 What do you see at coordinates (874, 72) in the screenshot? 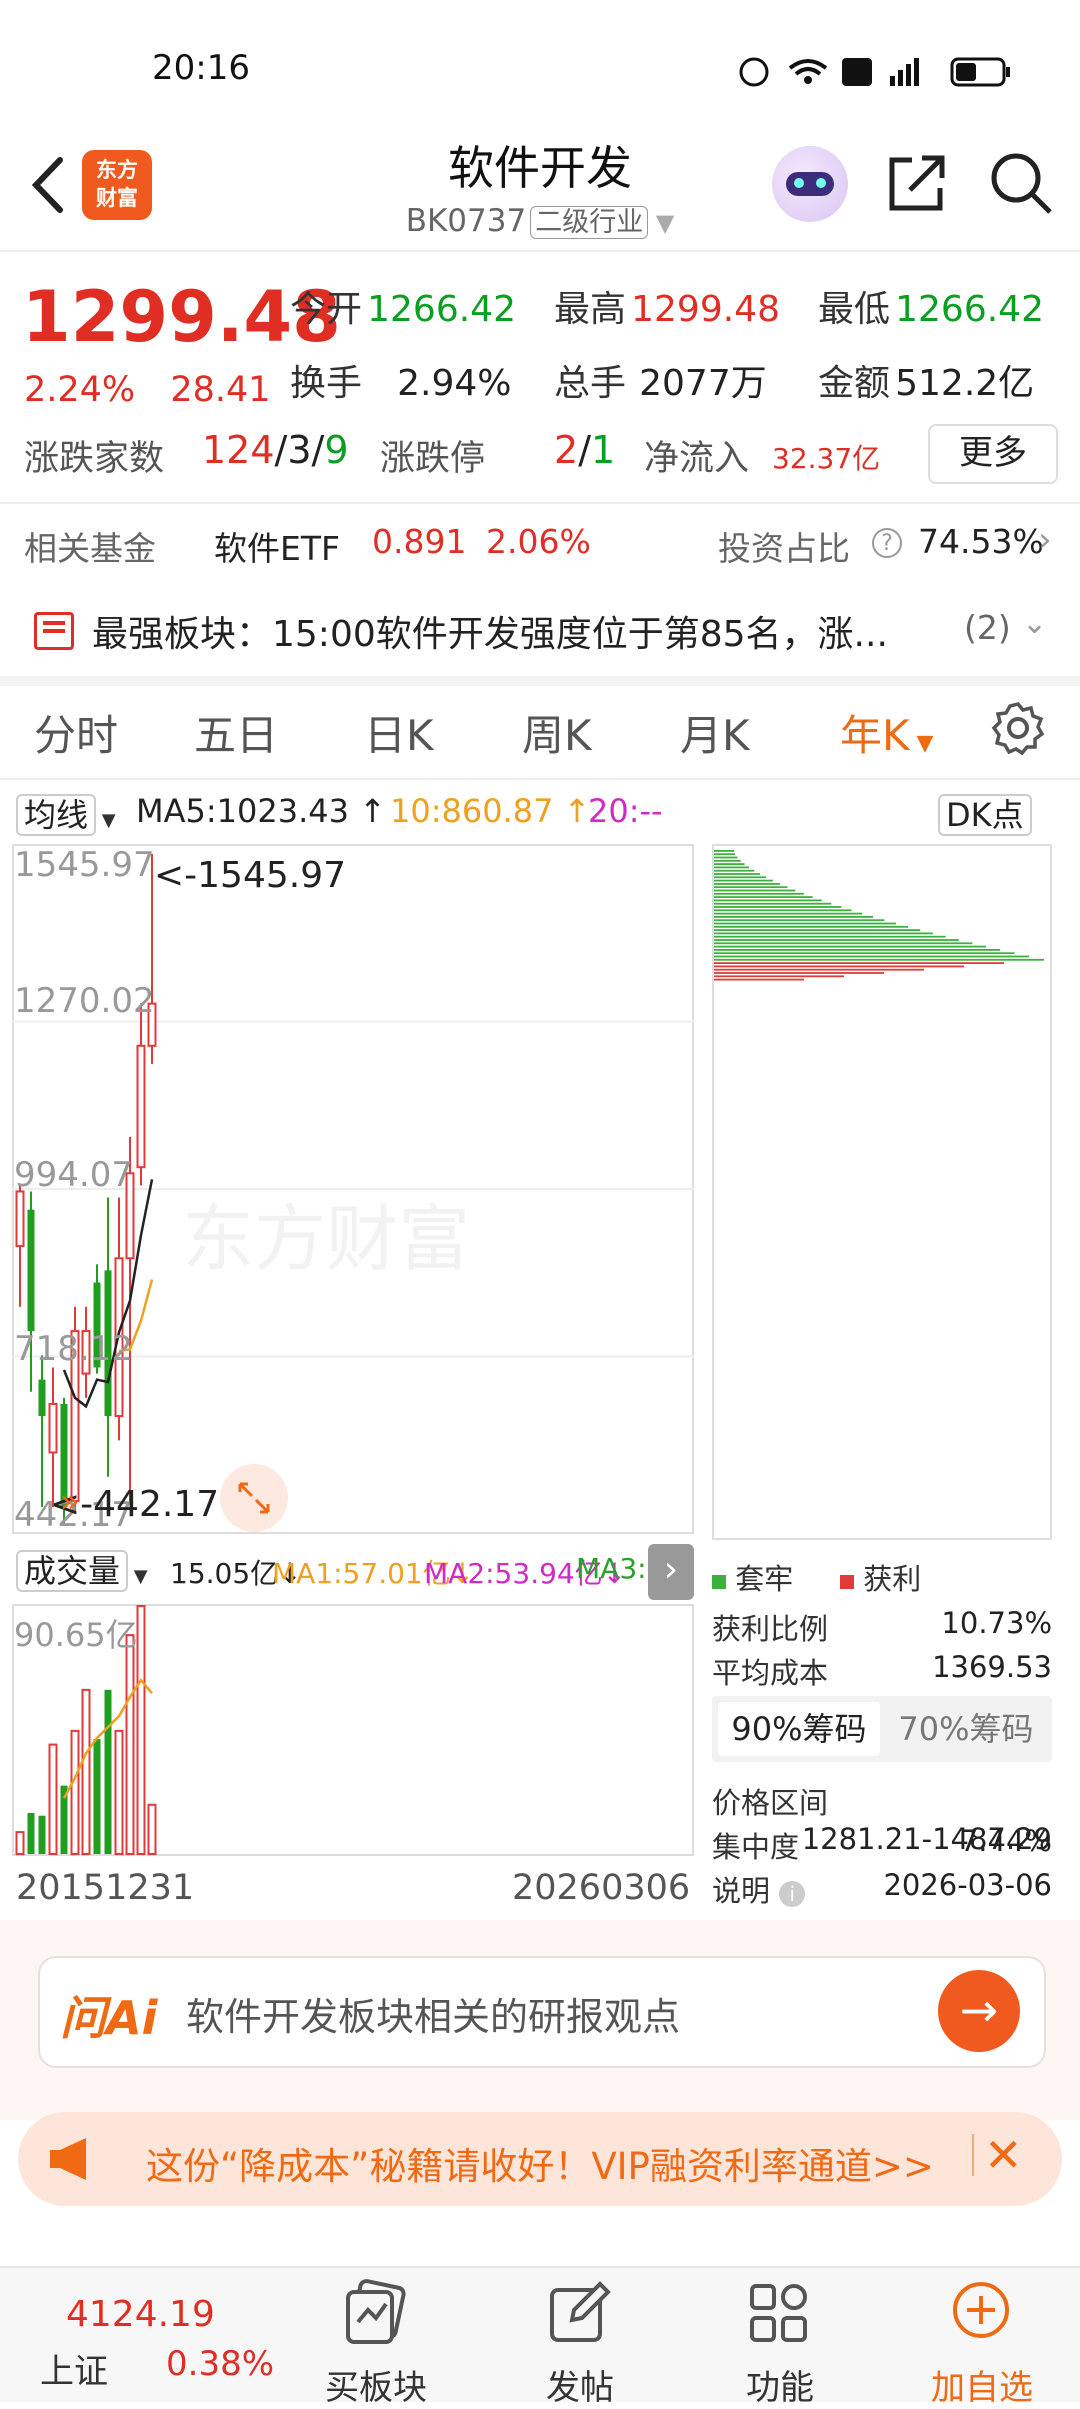
I see `status-icons` at bounding box center [874, 72].